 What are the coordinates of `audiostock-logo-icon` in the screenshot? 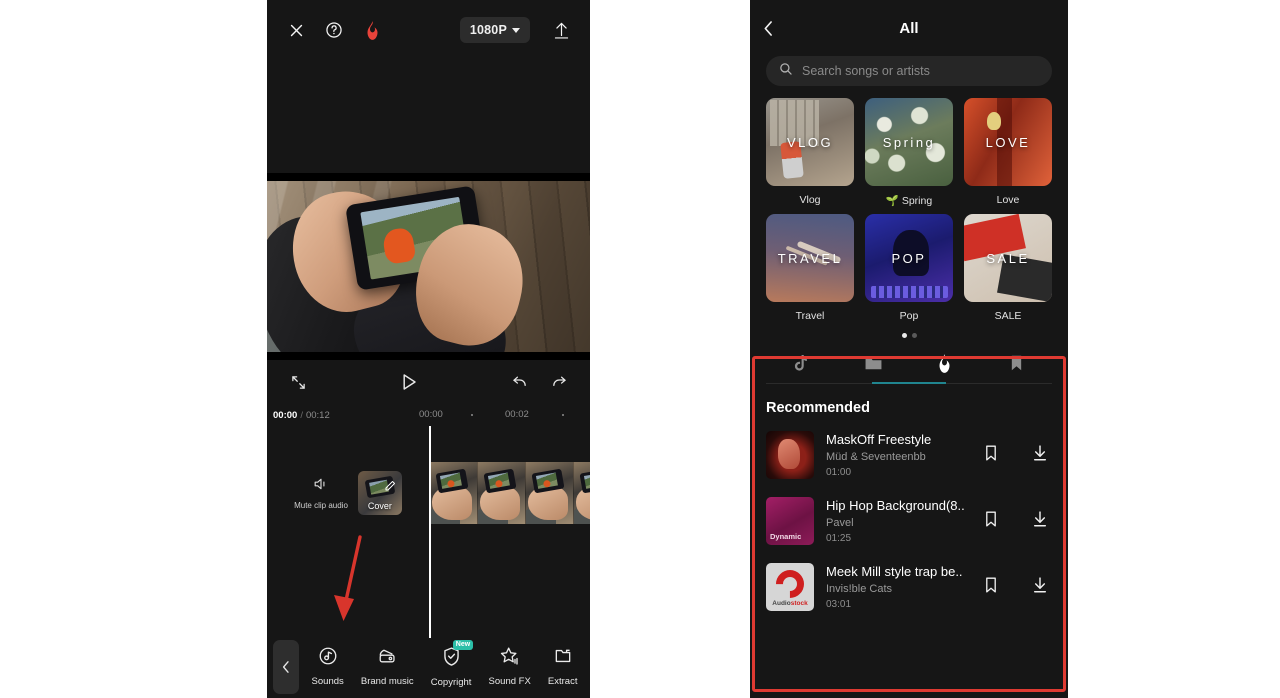 It's located at (790, 584).